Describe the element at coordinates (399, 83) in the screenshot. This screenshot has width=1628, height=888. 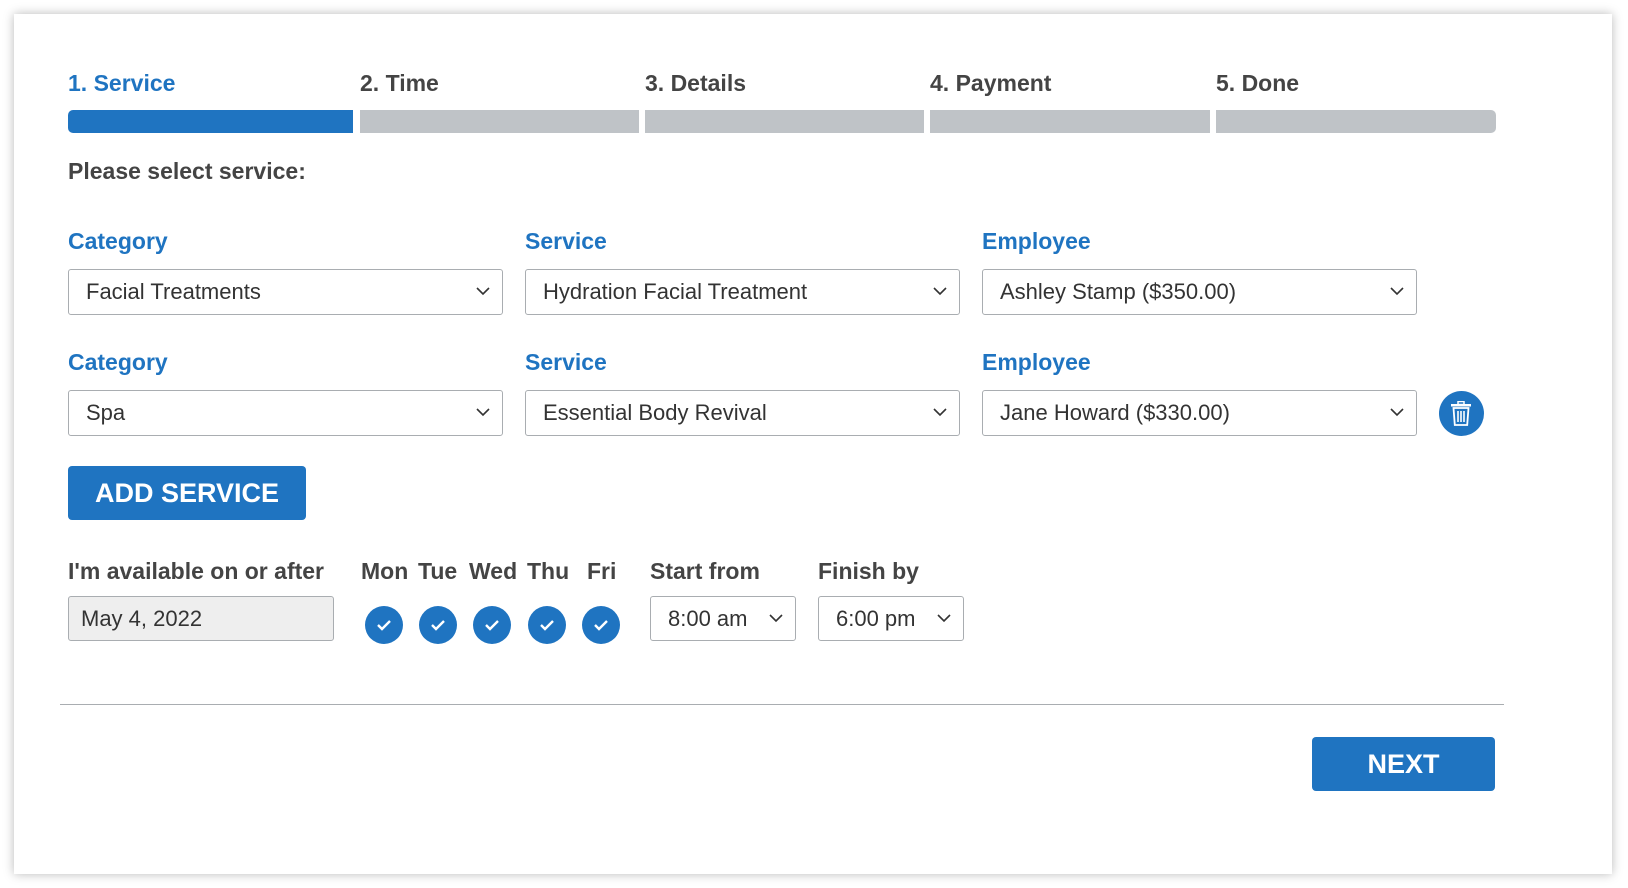
I see `step-time-label: 2. Time` at that location.